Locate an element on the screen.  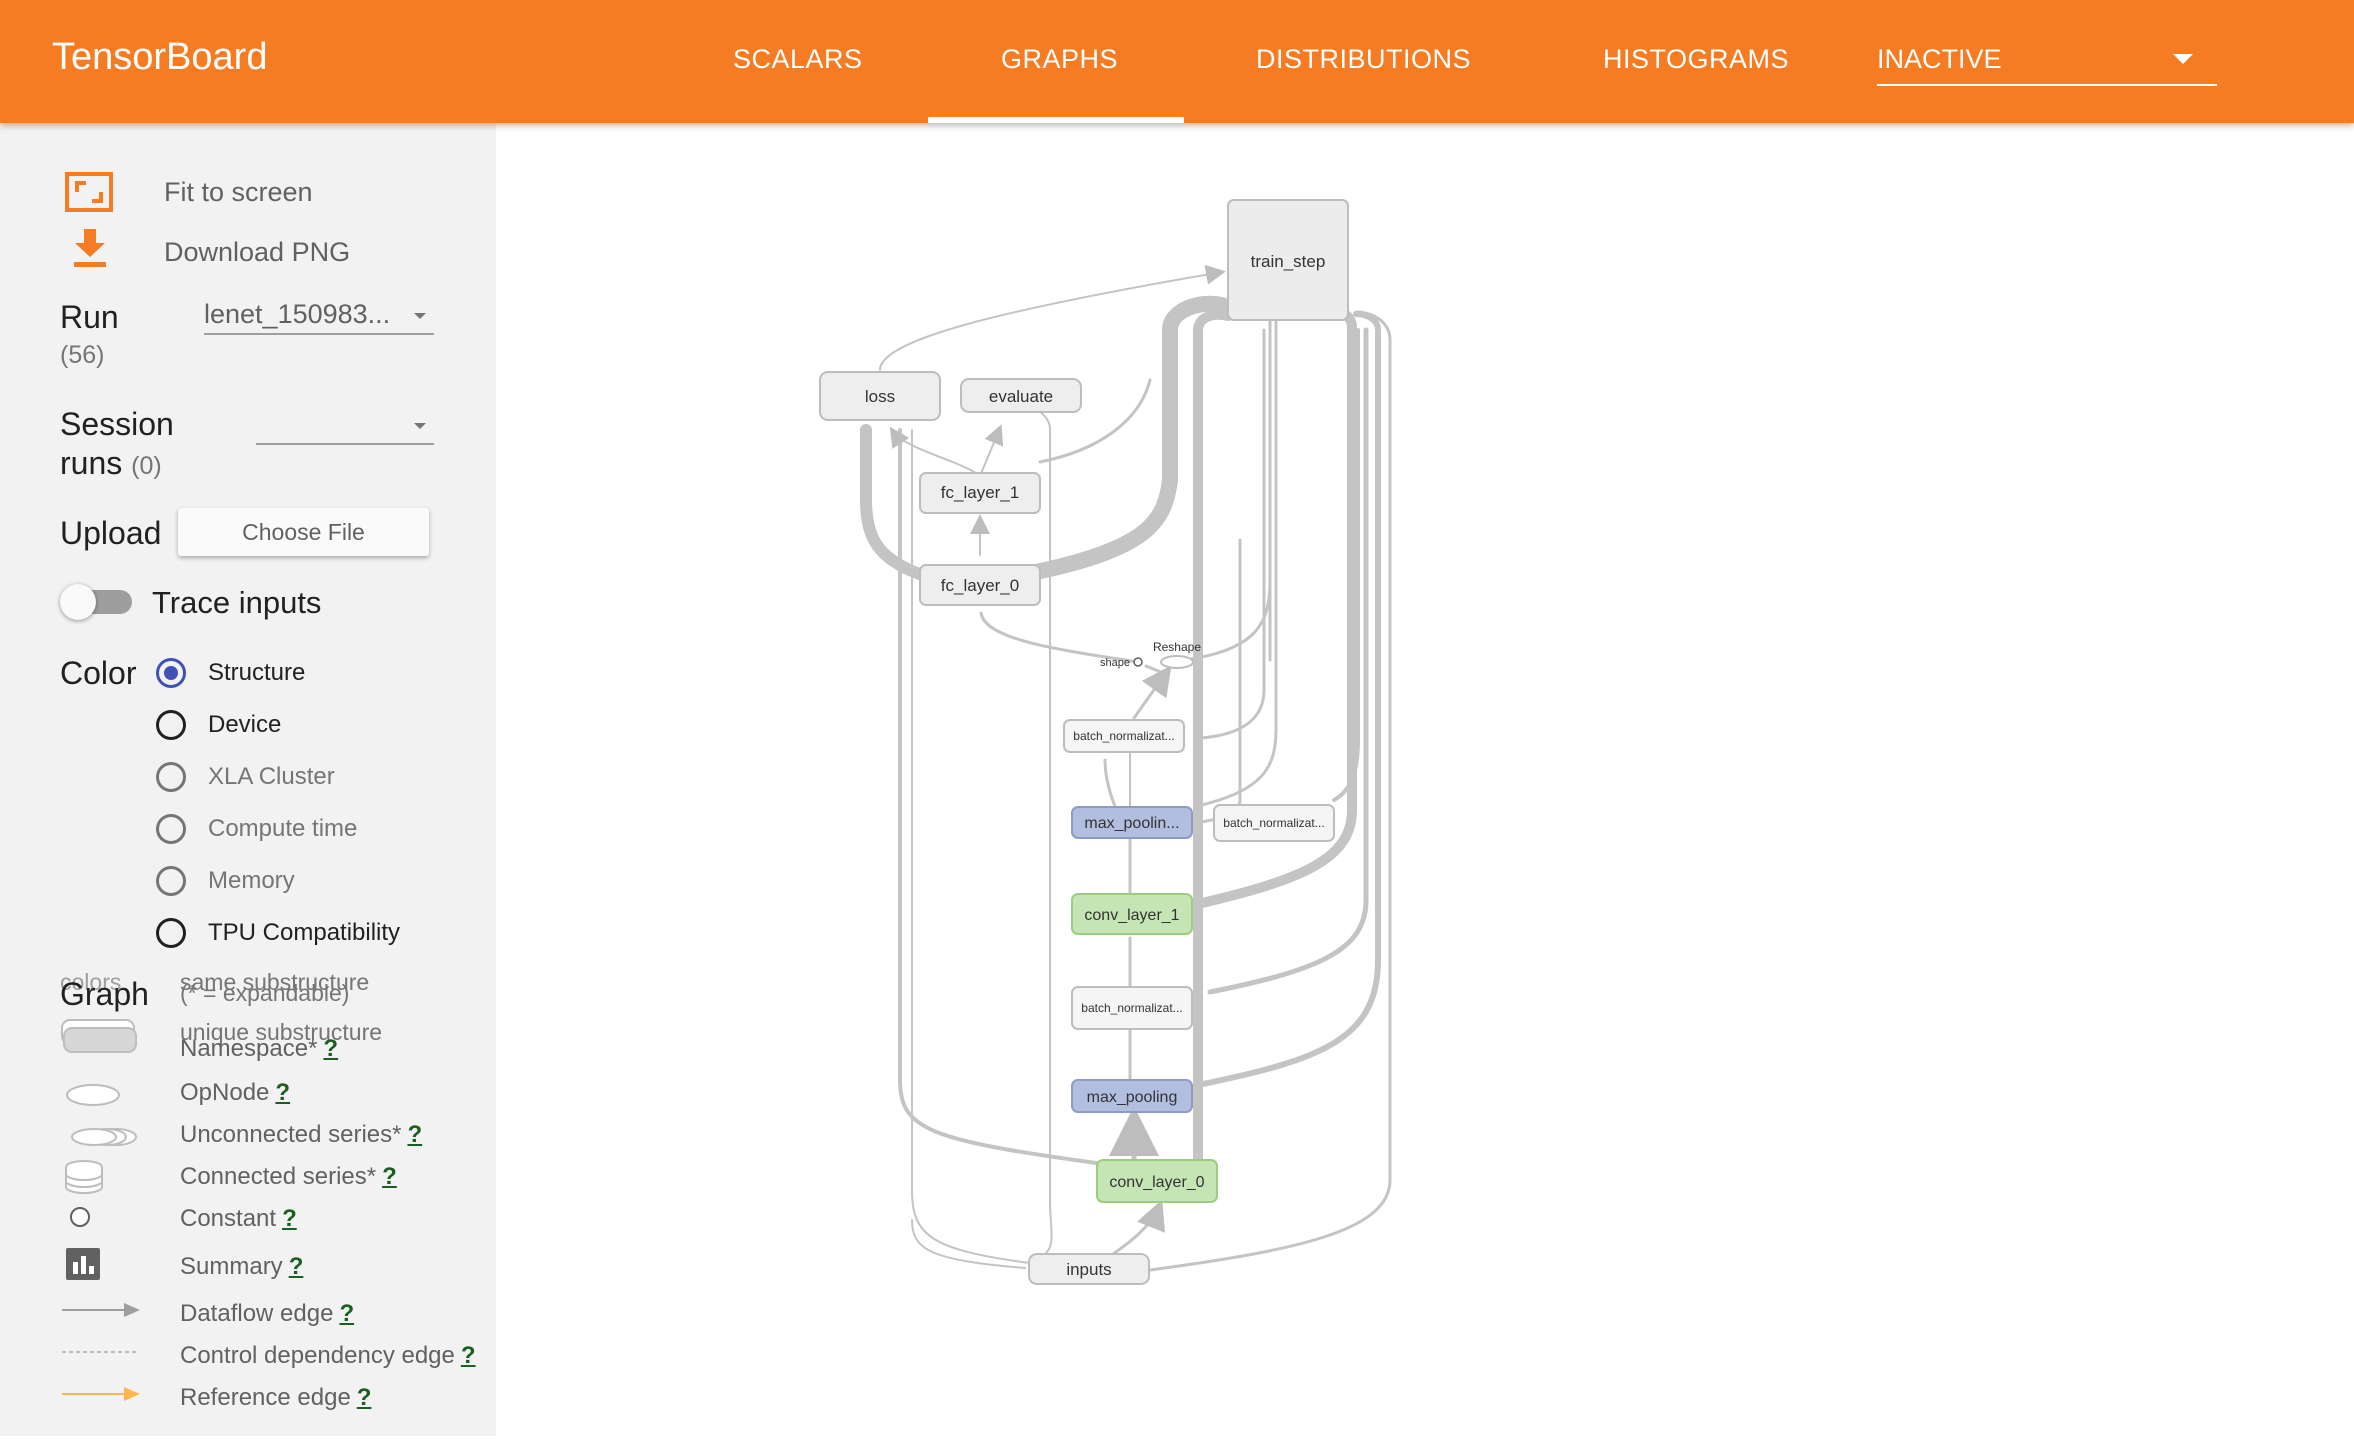
tab-distributions: DISTRIBUTIONS is located at coordinates (1363, 59).